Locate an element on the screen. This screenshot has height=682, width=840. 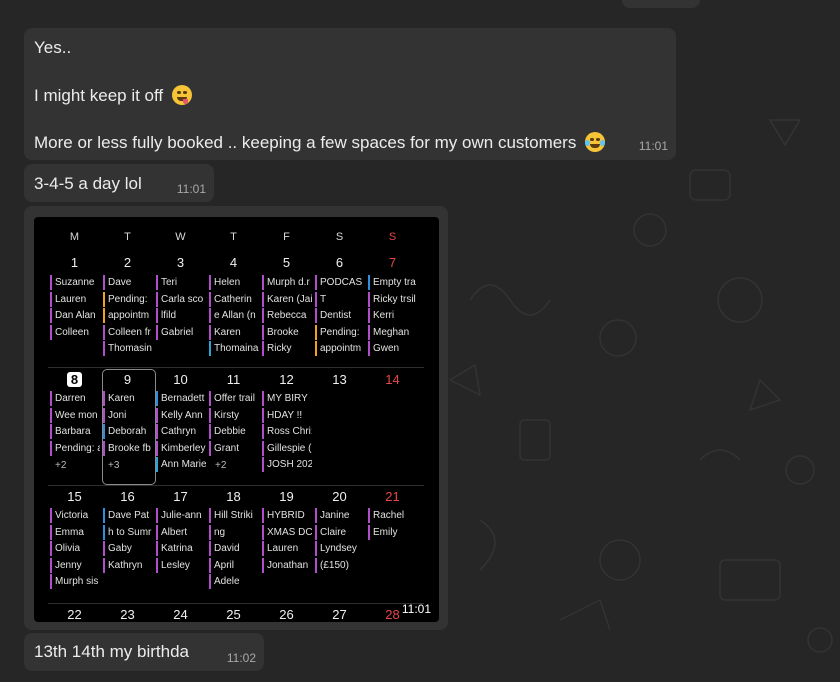
message-timestamp: 11:02 is located at coordinates (241, 658).